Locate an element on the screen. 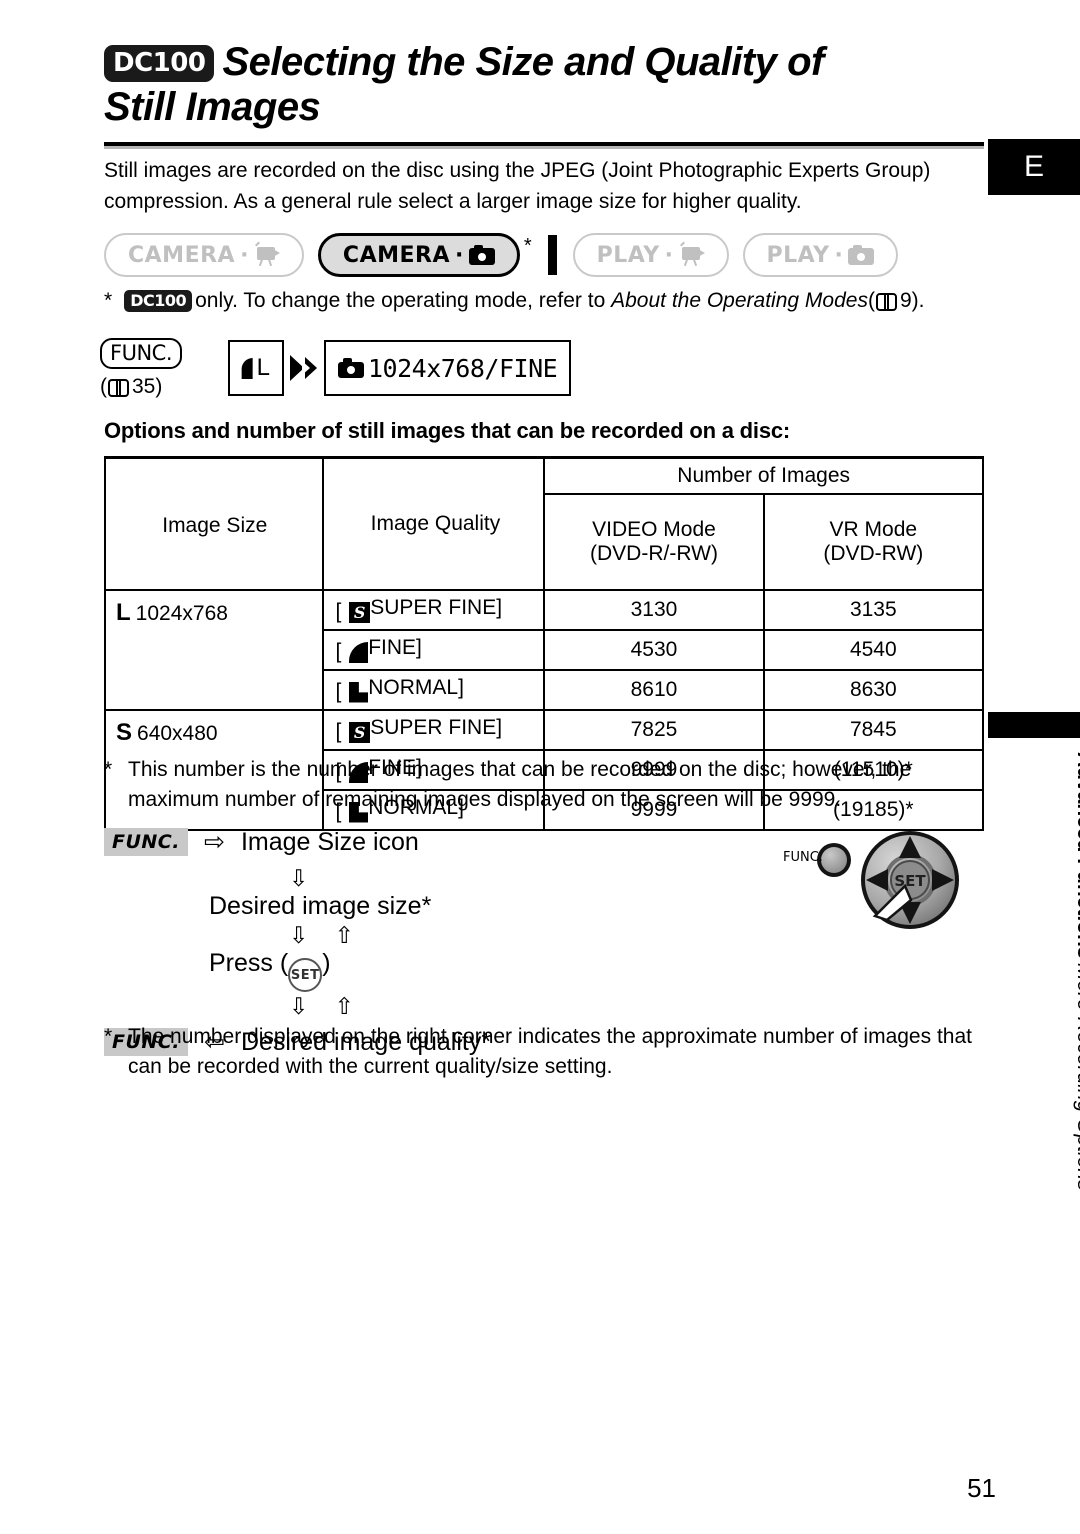 The height and width of the screenshot is (1534, 1080). image-size-box: L is located at coordinates (256, 368).